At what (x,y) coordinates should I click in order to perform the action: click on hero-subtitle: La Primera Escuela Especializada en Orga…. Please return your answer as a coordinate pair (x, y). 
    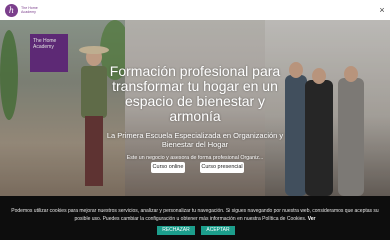
    Looking at the image, I should click on (195, 140).